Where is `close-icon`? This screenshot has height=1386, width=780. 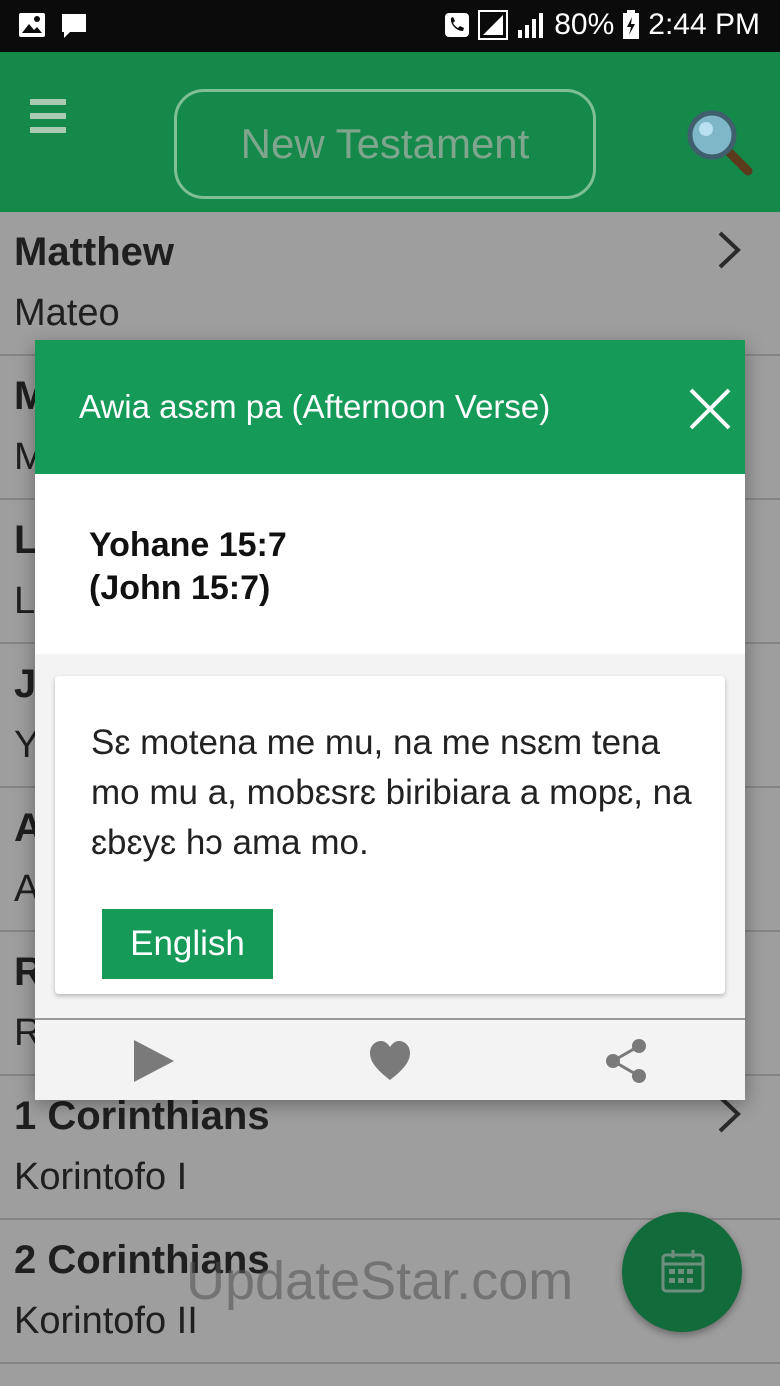 close-icon is located at coordinates (710, 409).